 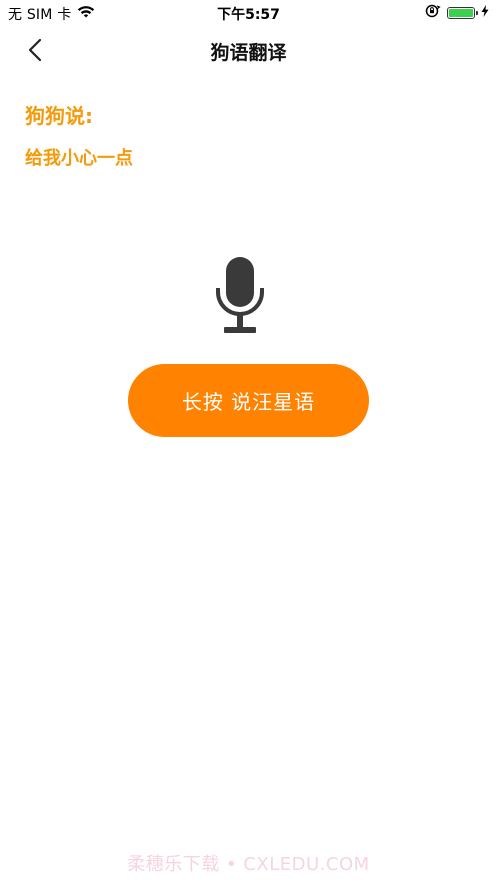 I want to click on page-title: 狗语翻译, so click(x=248, y=53).